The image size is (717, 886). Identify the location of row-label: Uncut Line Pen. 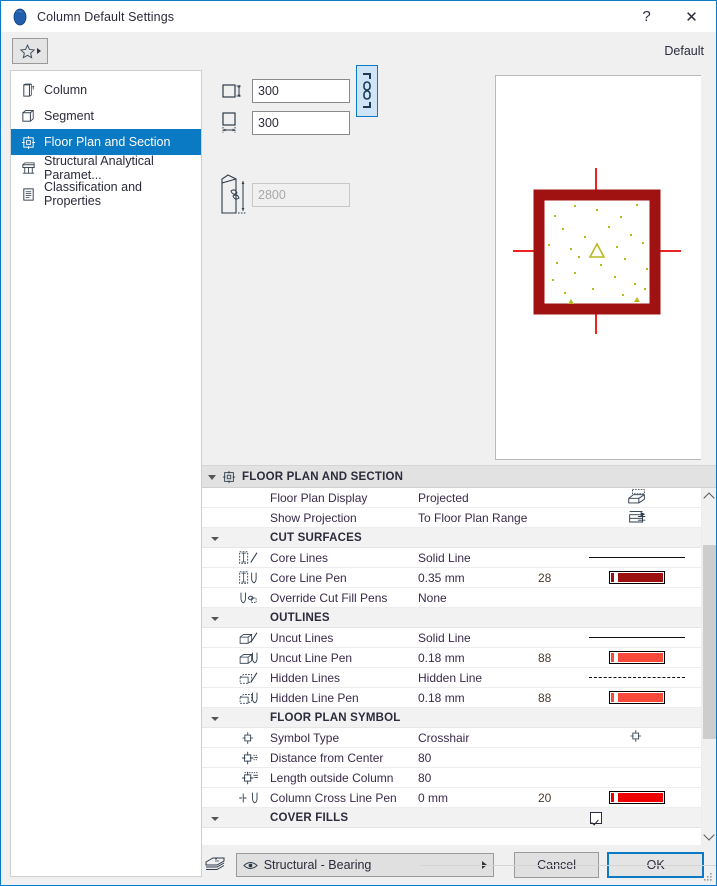
(311, 657).